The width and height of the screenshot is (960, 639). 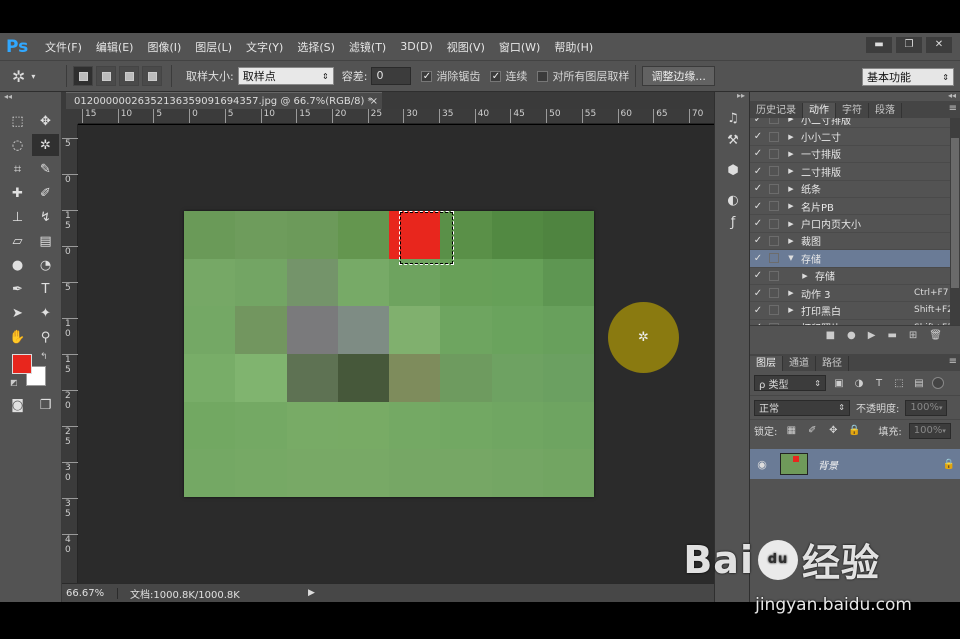 What do you see at coordinates (466, 47) in the screenshot?
I see `menu-view: 视图(V)` at bounding box center [466, 47].